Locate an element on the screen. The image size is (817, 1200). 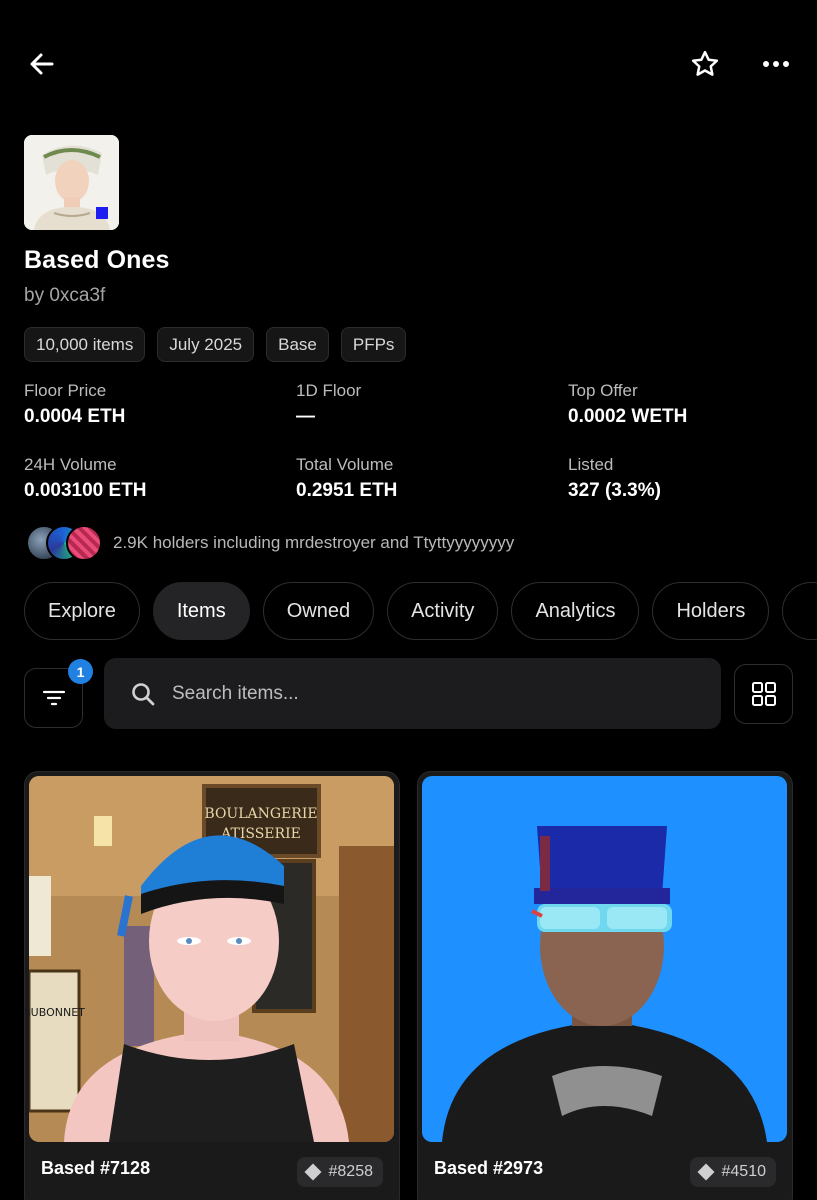
stat-value: 0.003100 ETH is located at coordinates (85, 490).